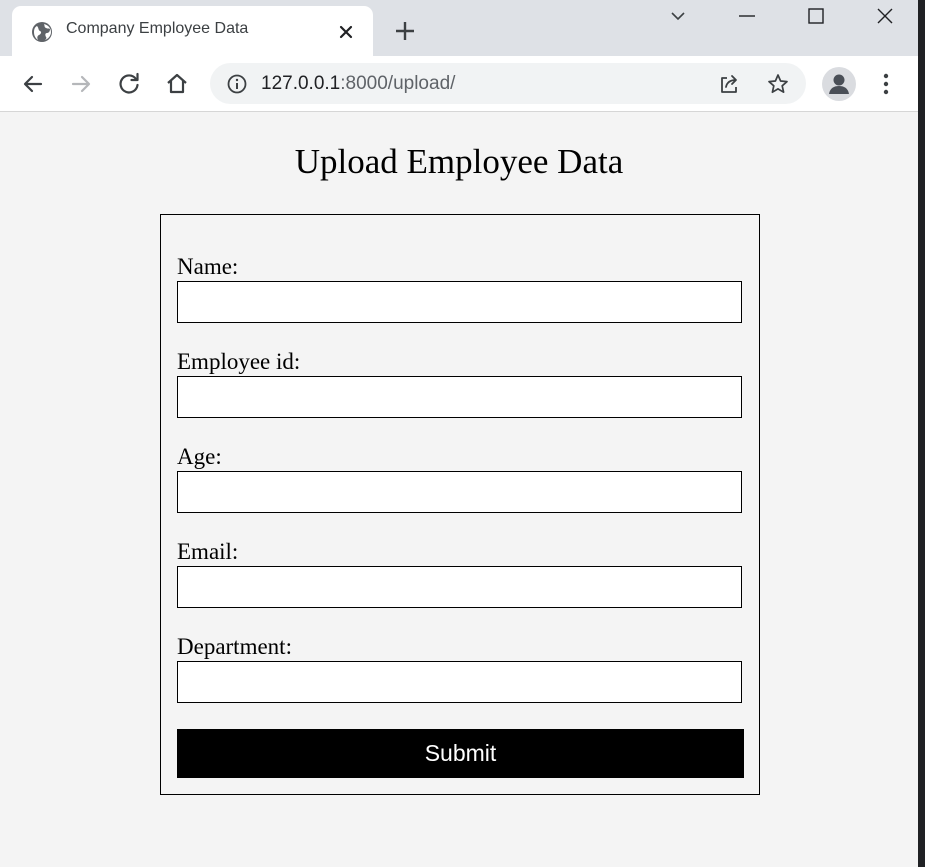  What do you see at coordinates (459, 587) in the screenshot?
I see `email-input` at bounding box center [459, 587].